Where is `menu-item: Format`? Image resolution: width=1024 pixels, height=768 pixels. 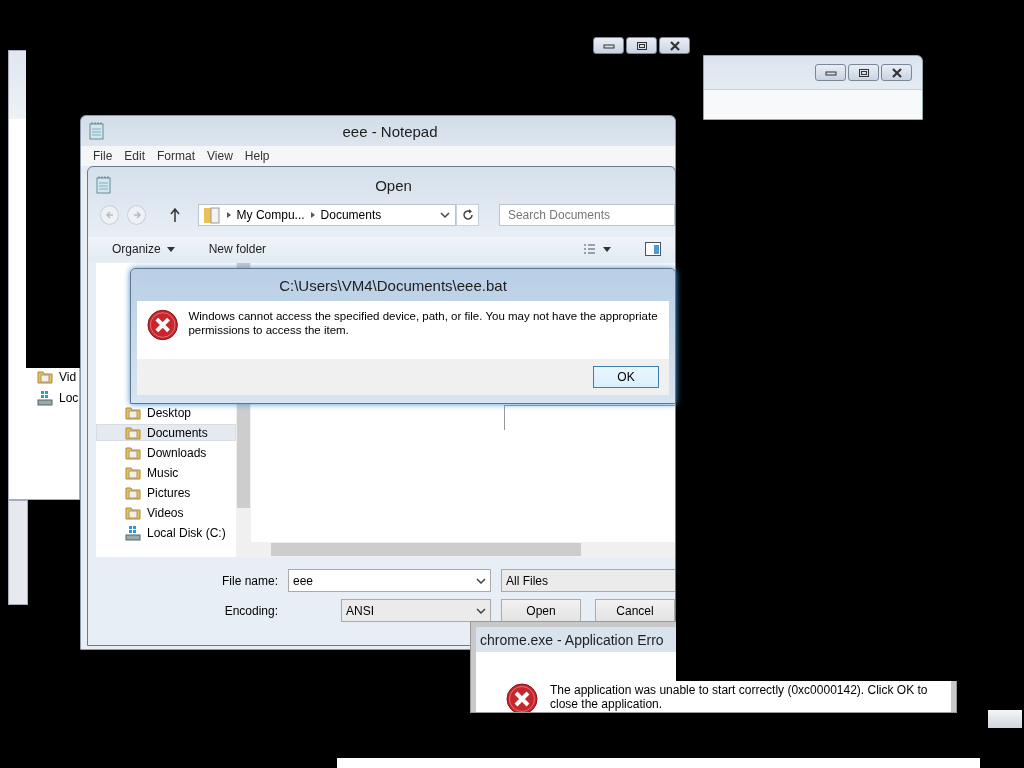 menu-item: Format is located at coordinates (176, 156).